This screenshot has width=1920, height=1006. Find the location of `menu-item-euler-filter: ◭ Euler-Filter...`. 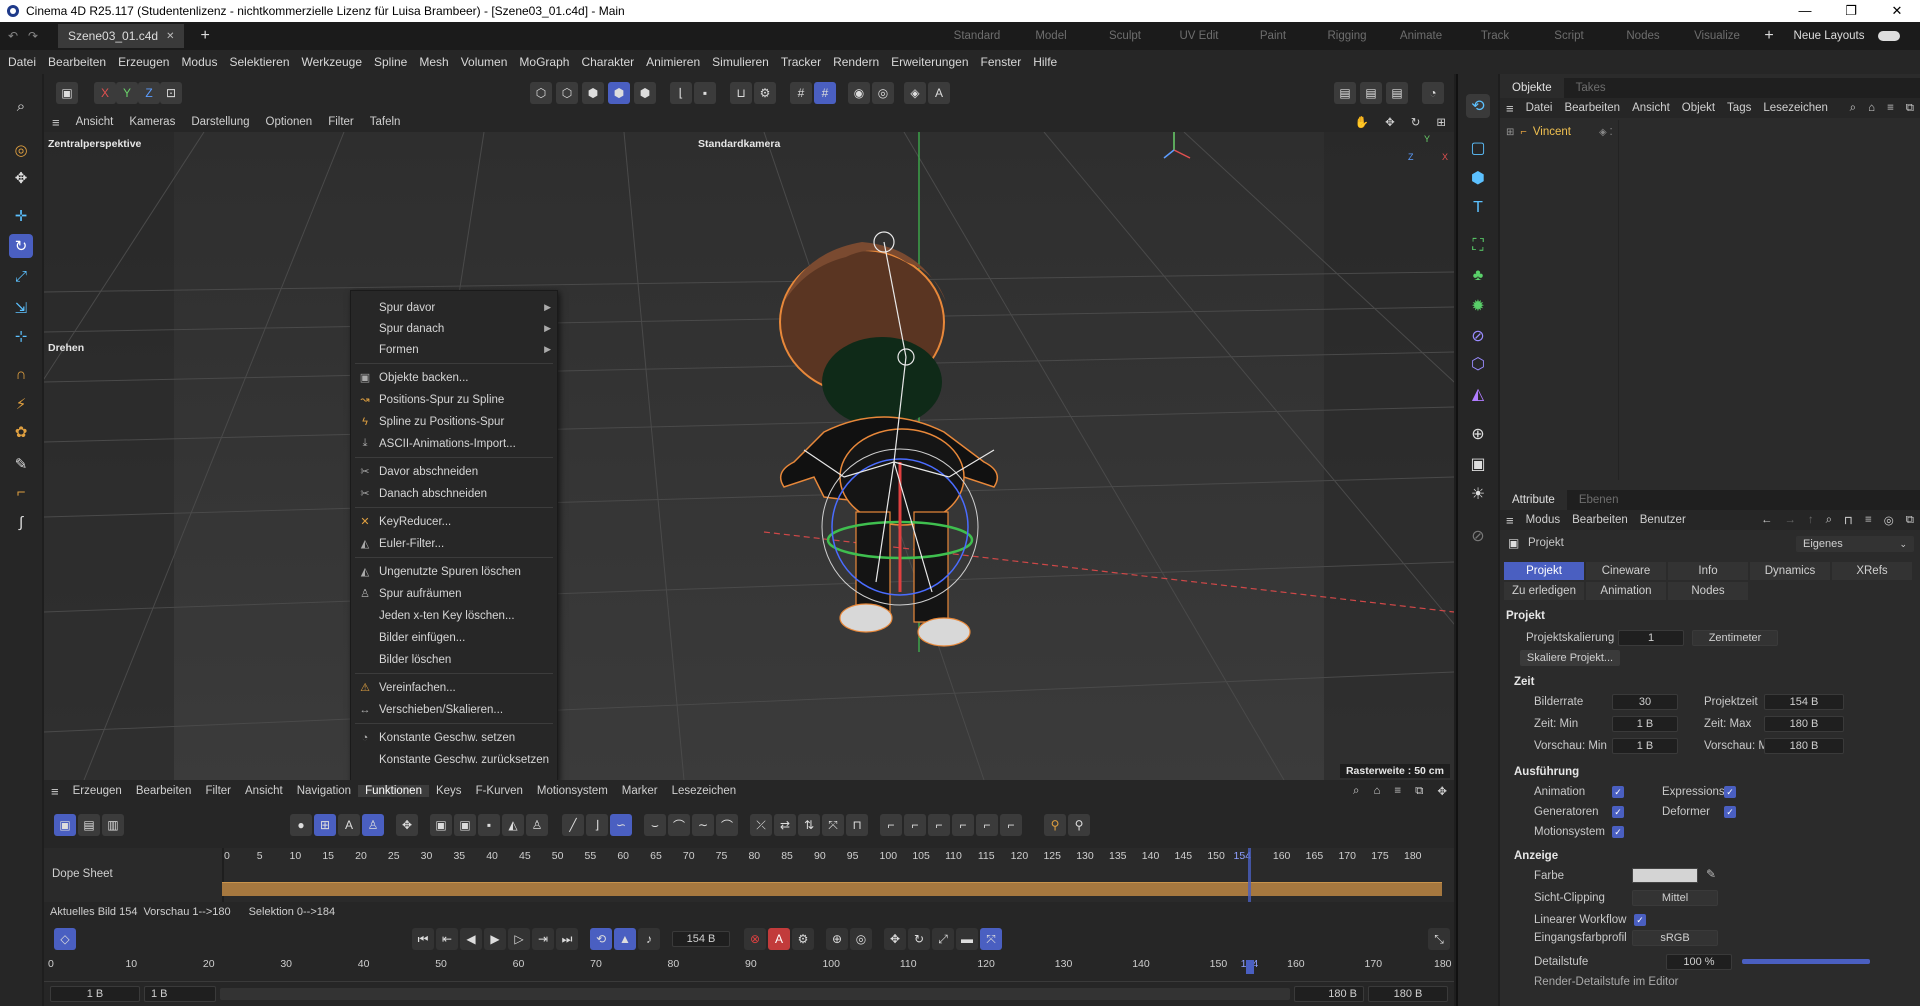

menu-item-euler-filter: ◭ Euler-Filter... is located at coordinates (454, 543).